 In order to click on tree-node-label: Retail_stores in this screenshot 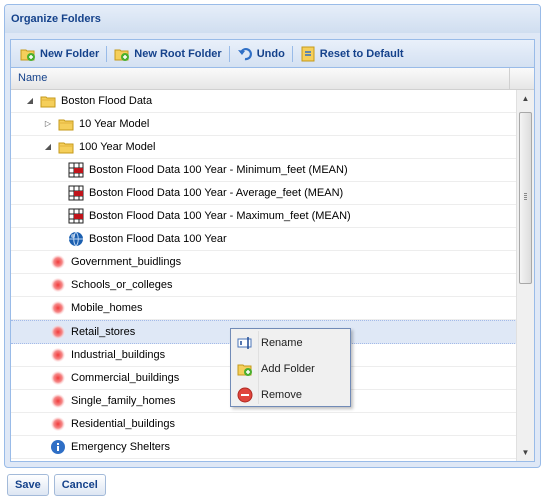, I will do `click(103, 332)`.